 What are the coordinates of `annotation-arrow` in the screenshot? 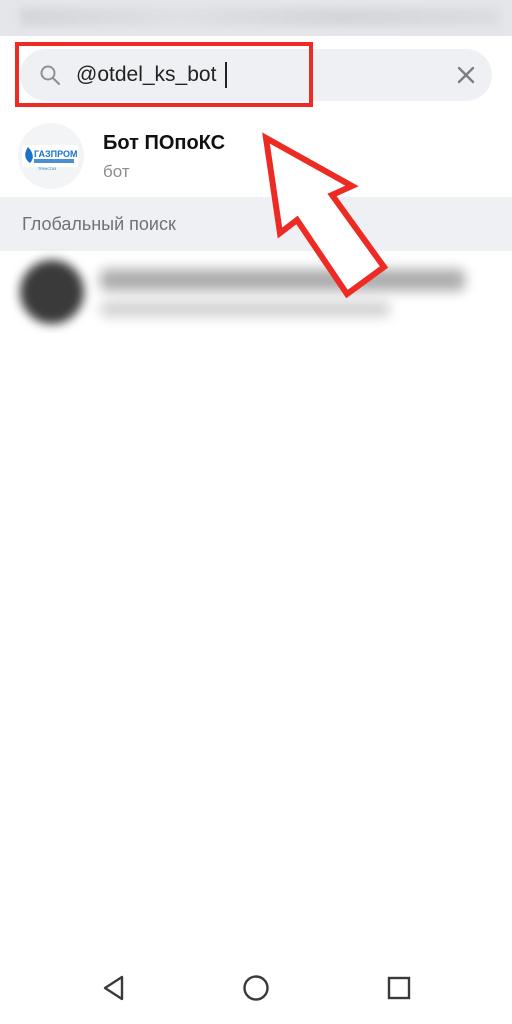 It's located at (325, 215).